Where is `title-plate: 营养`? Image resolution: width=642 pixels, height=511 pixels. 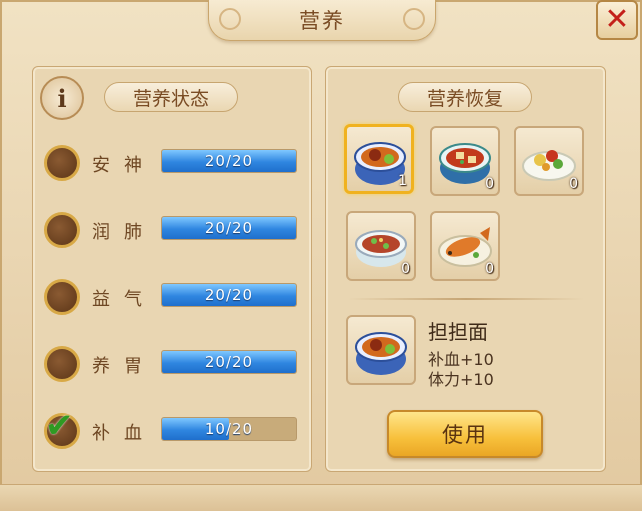 title-plate: 营养 is located at coordinates (322, 20).